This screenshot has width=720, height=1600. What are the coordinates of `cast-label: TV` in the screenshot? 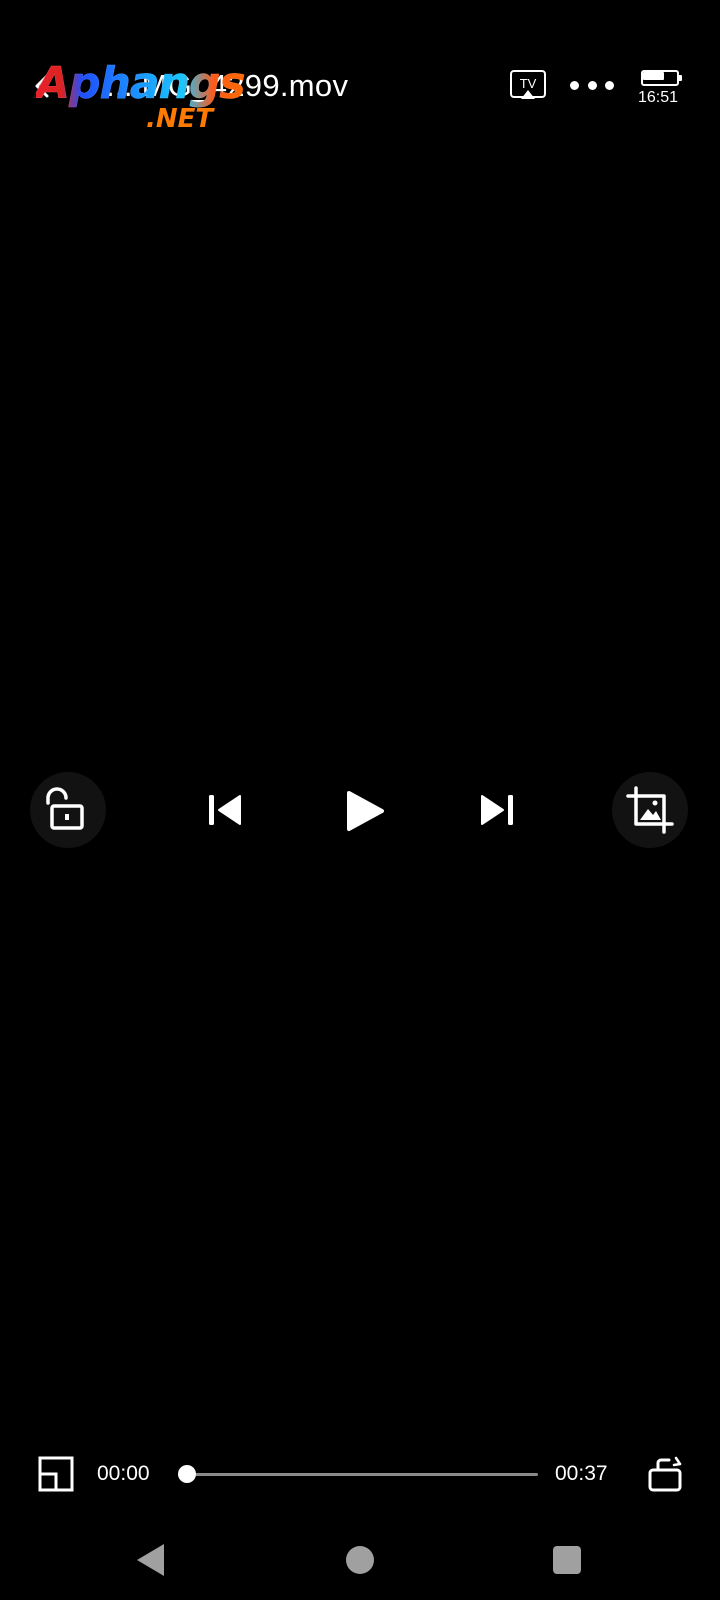 It's located at (528, 83).